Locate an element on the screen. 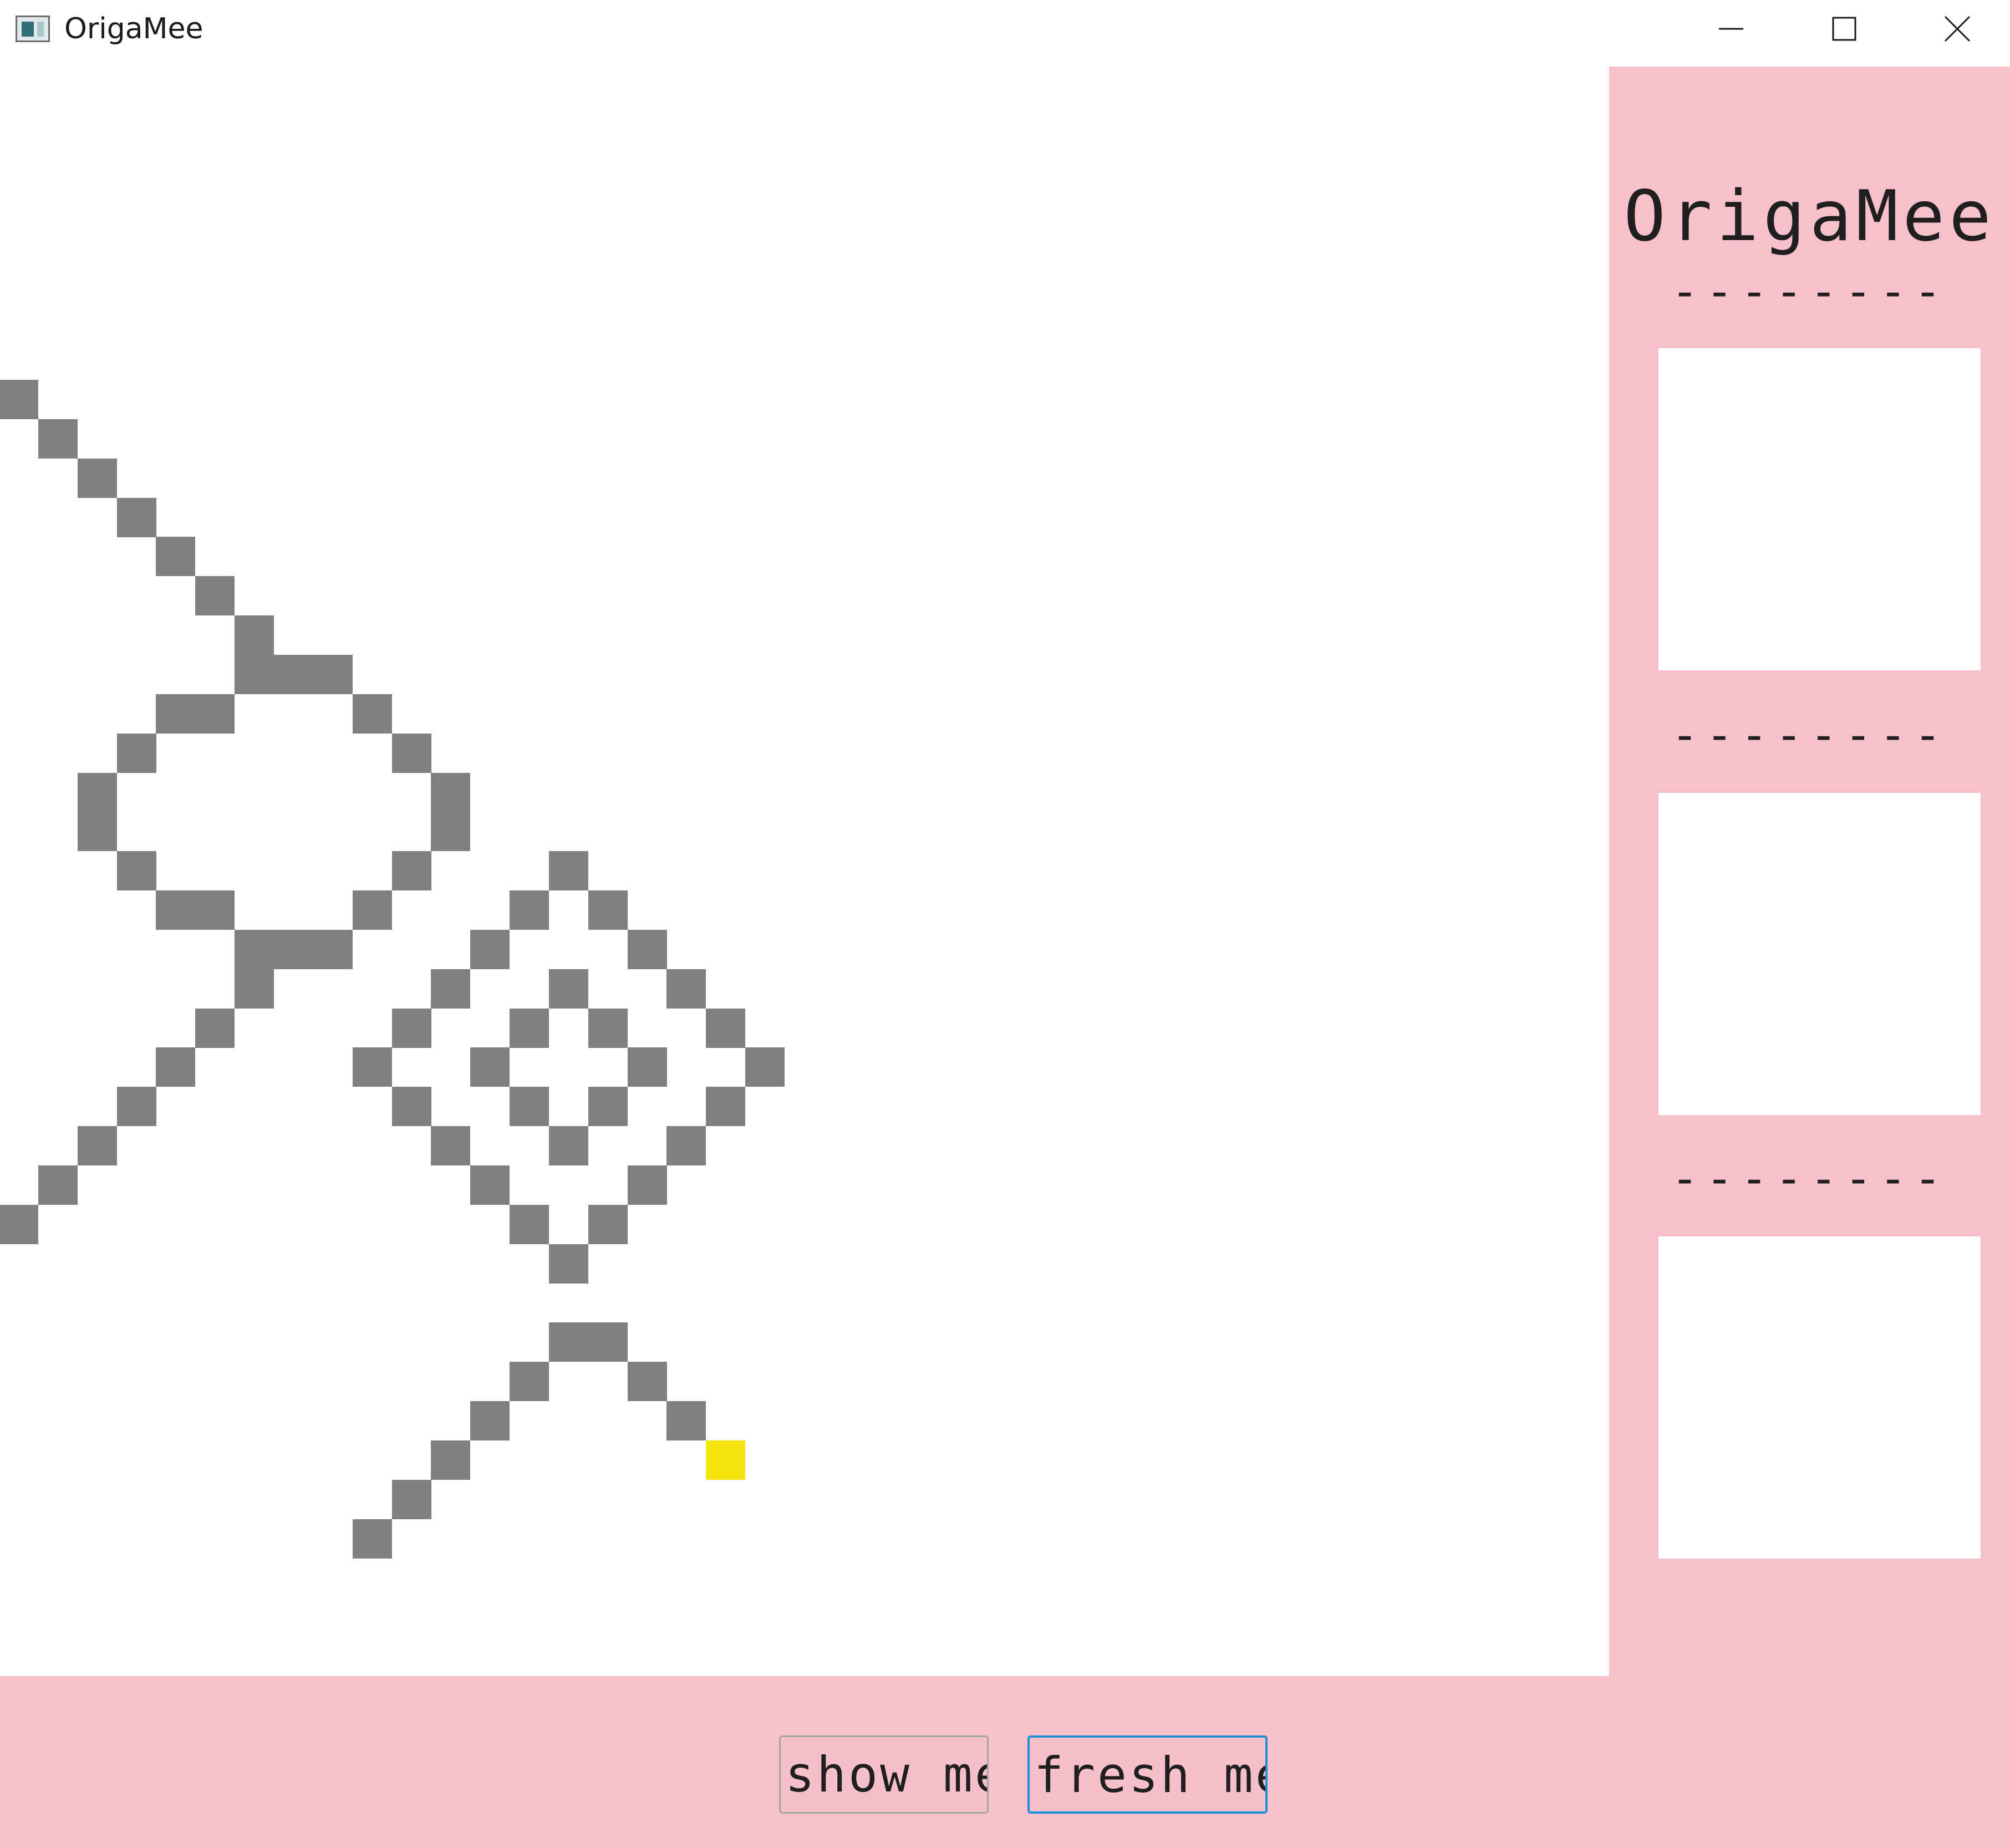 This screenshot has height=1848, width=2010. title-bar: OrigaMee is located at coordinates (1005, 34).